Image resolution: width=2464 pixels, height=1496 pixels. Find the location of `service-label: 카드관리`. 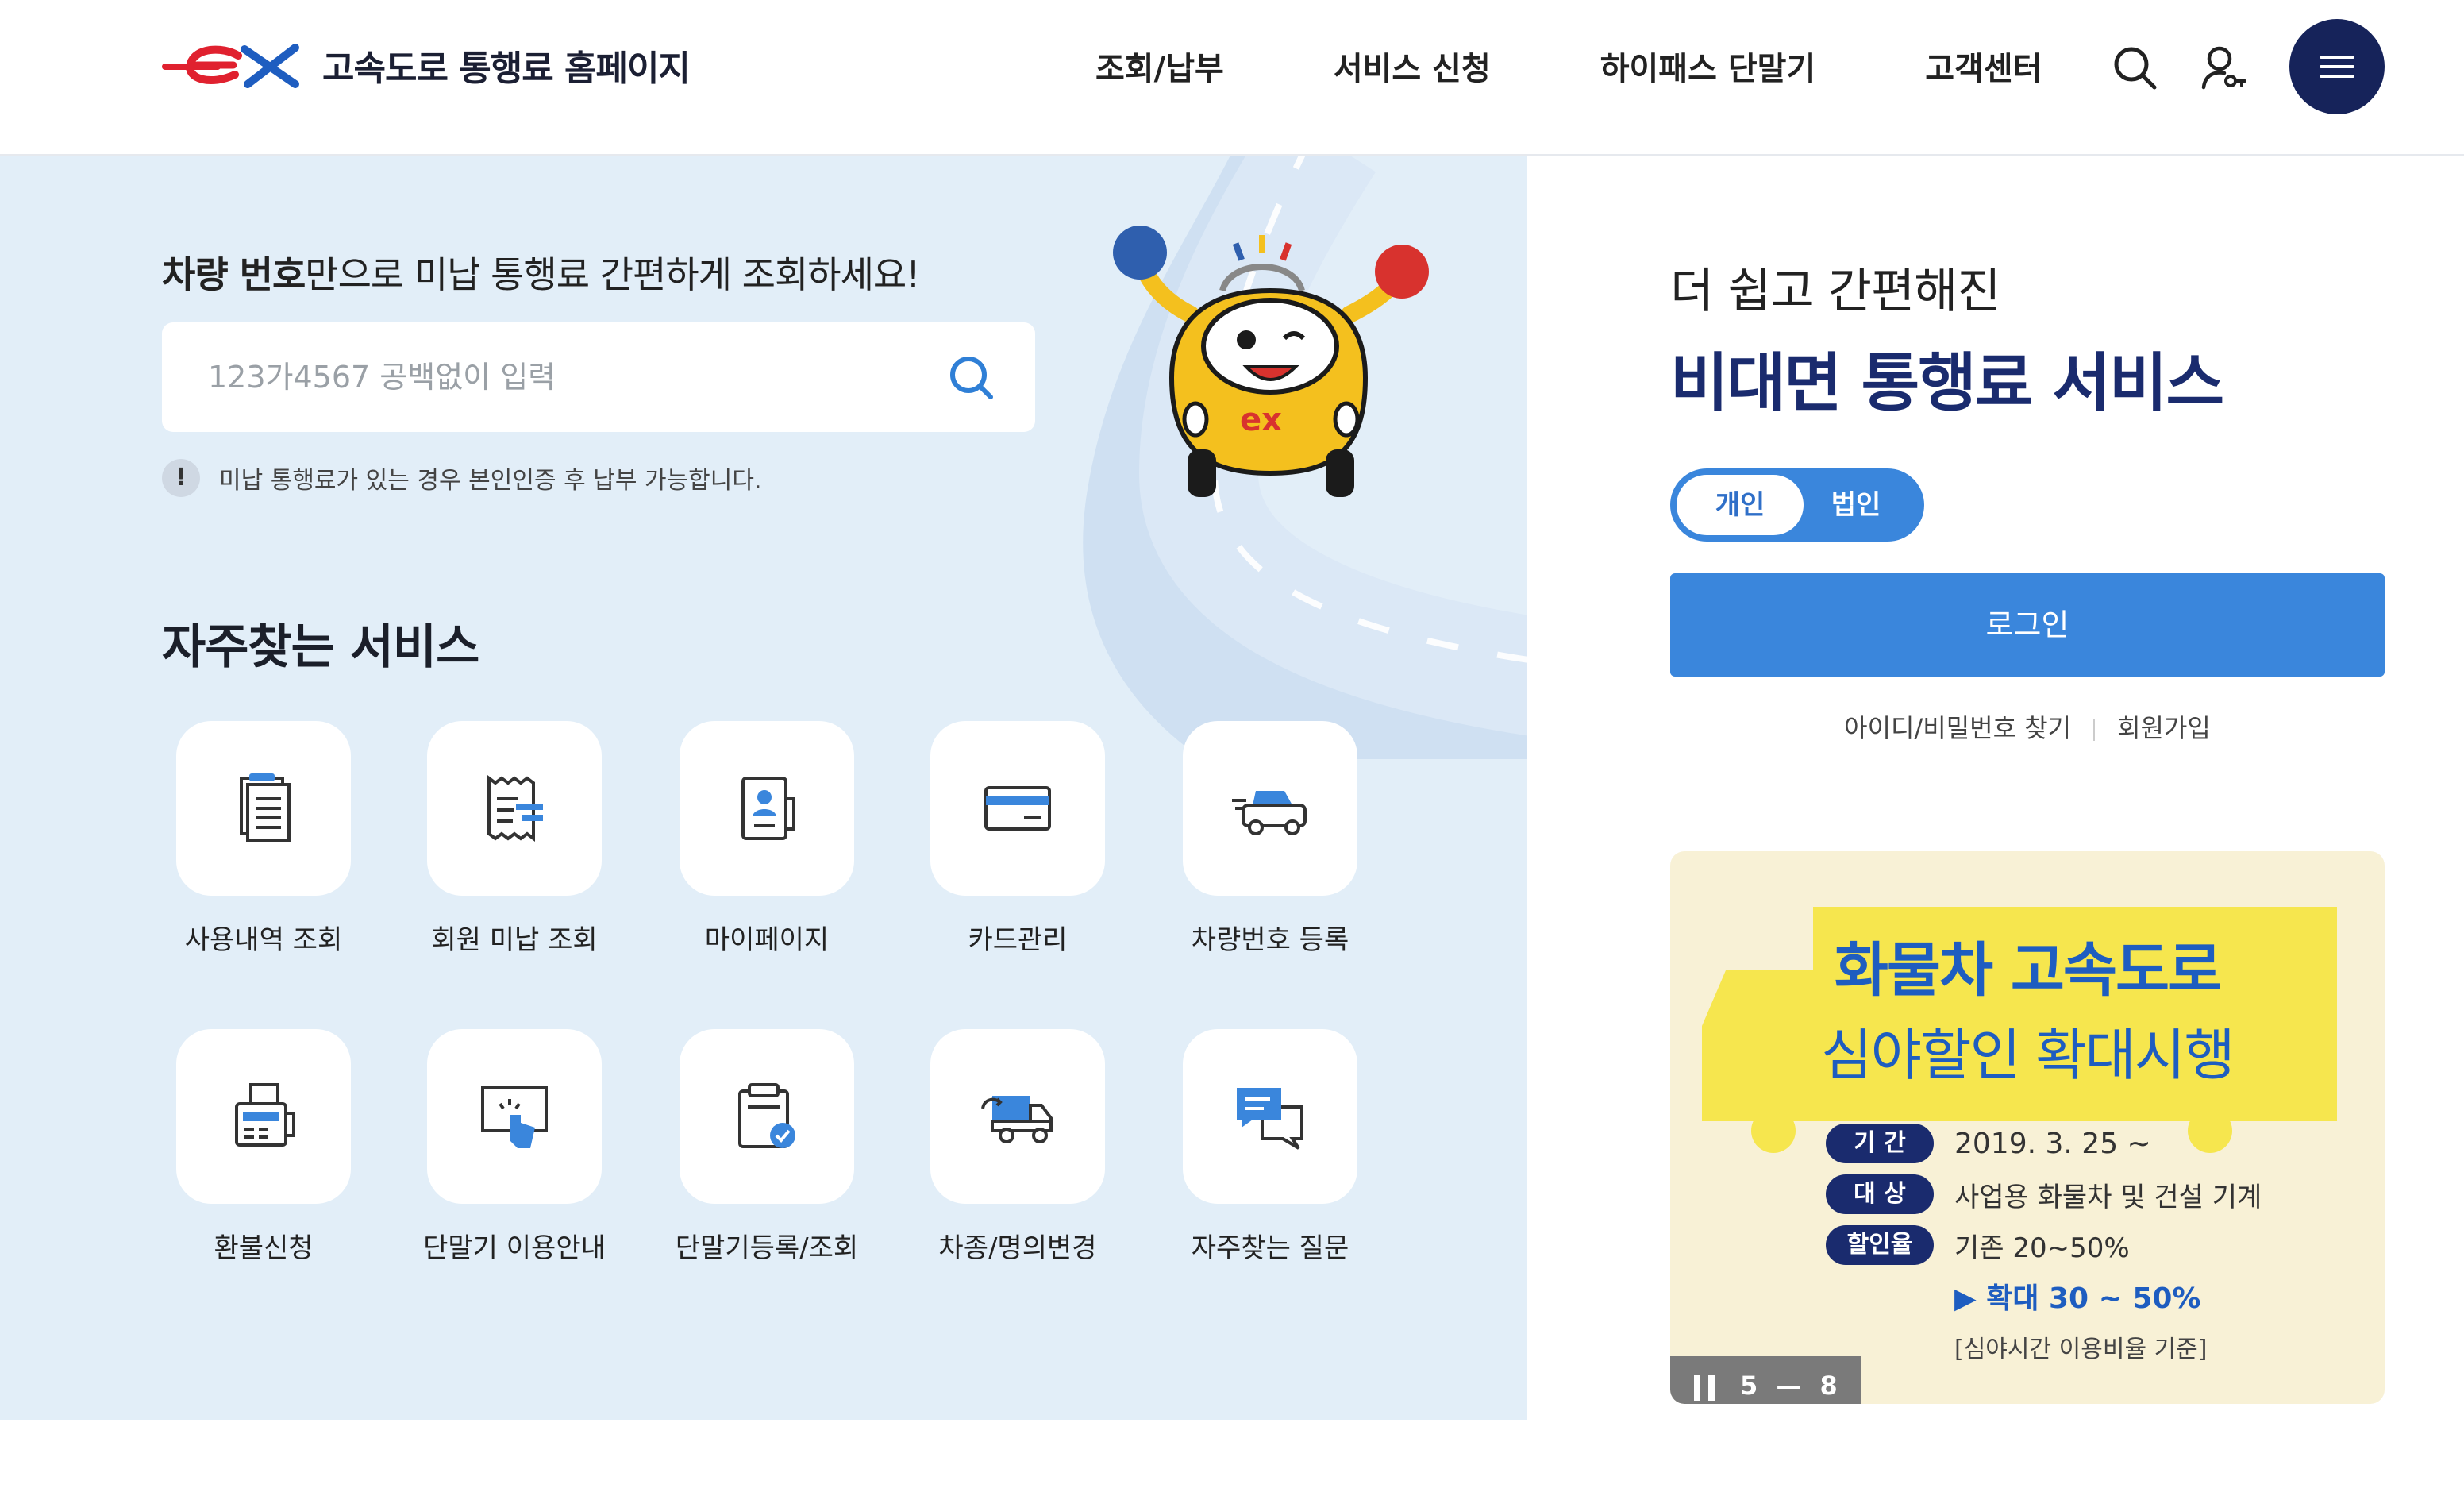

service-label: 카드관리 is located at coordinates (1018, 940).